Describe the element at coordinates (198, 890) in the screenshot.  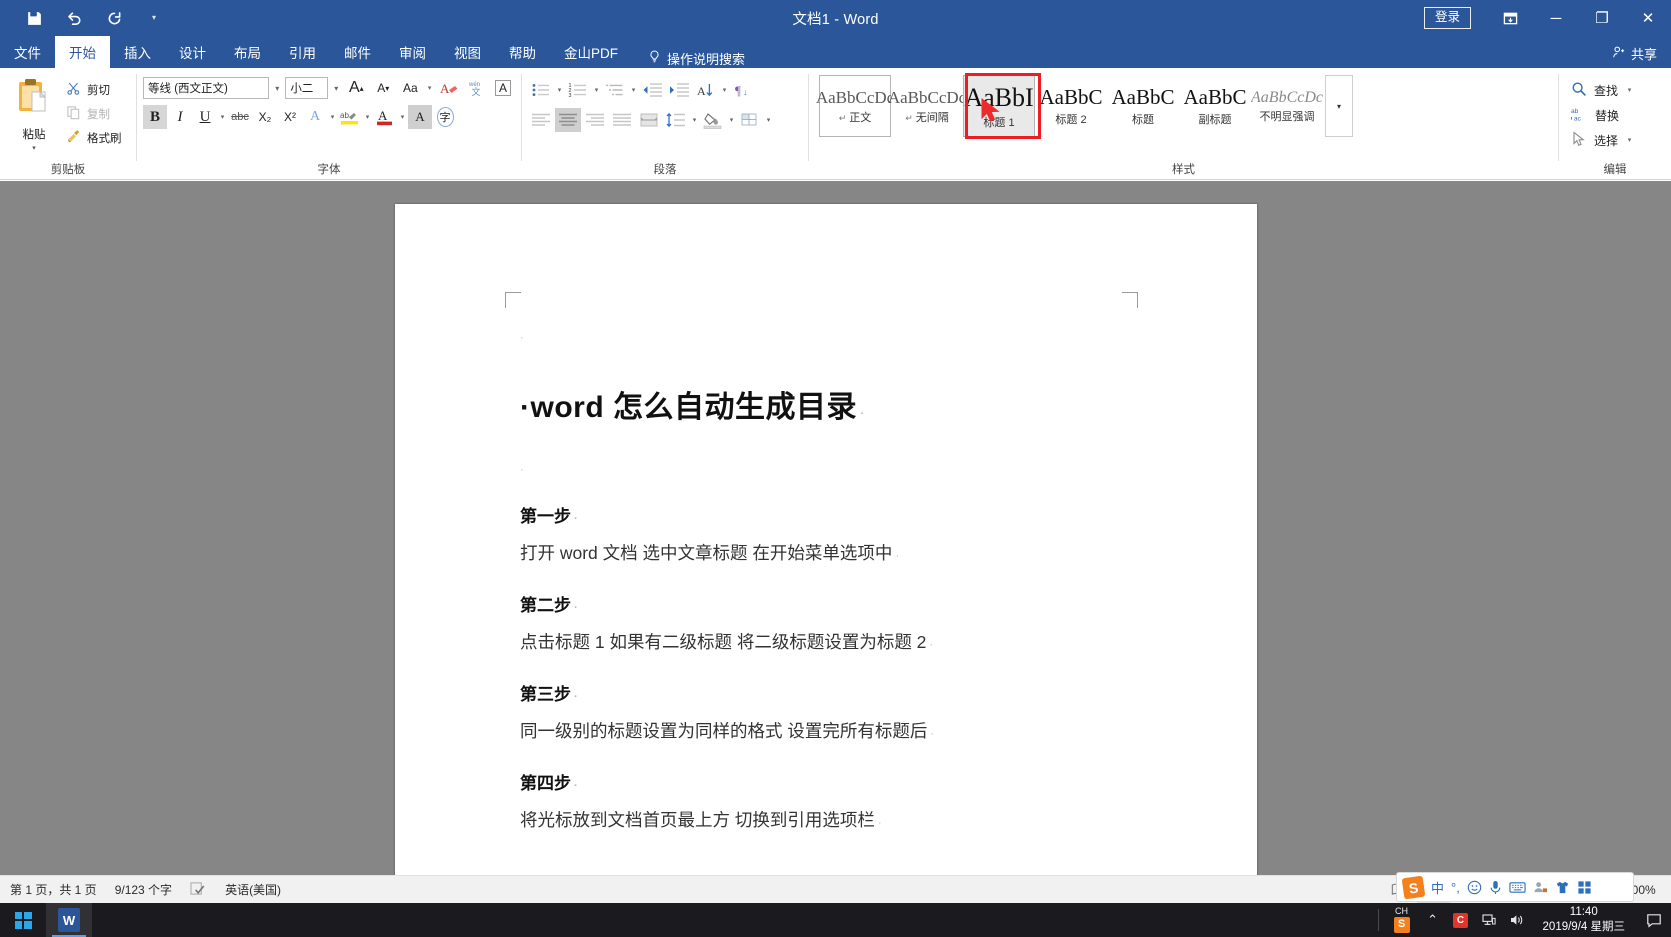
I see `proofing-icon` at that location.